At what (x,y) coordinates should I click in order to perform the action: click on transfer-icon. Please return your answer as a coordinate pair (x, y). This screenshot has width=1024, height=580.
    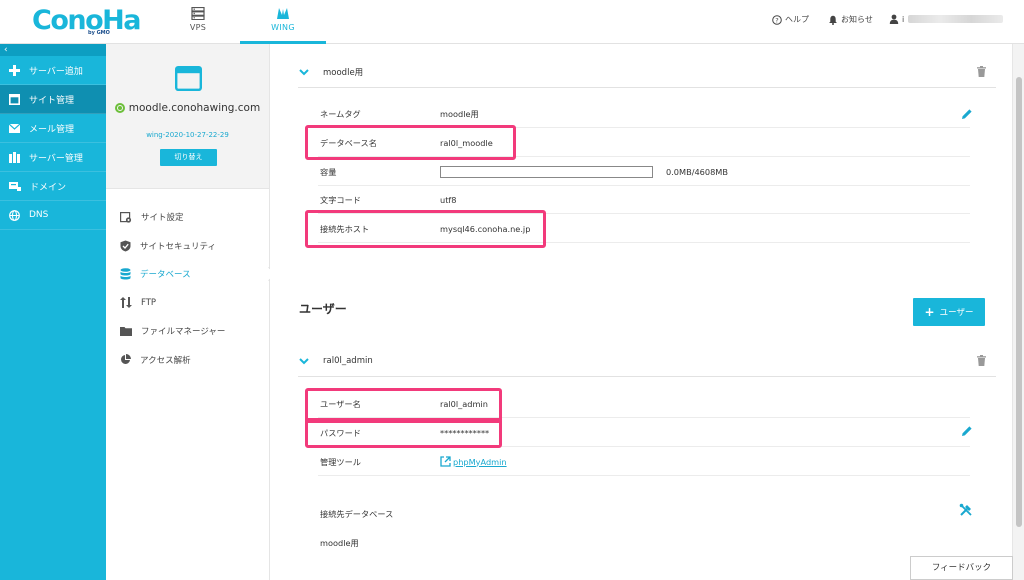
    Looking at the image, I should click on (126, 303).